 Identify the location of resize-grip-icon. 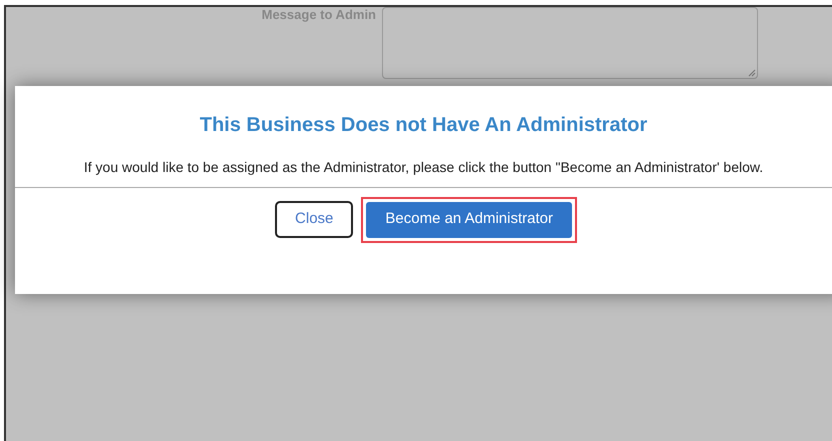
(752, 73).